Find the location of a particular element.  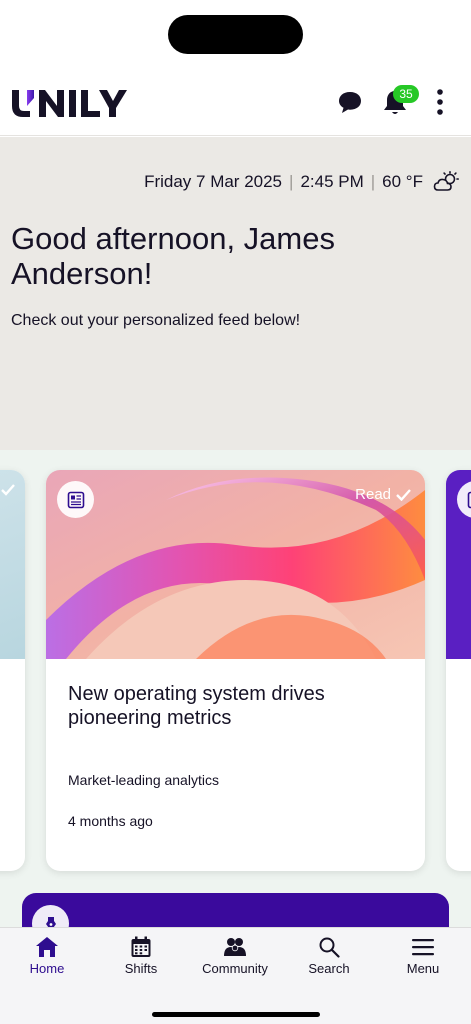

home-icon is located at coordinates (47, 947).